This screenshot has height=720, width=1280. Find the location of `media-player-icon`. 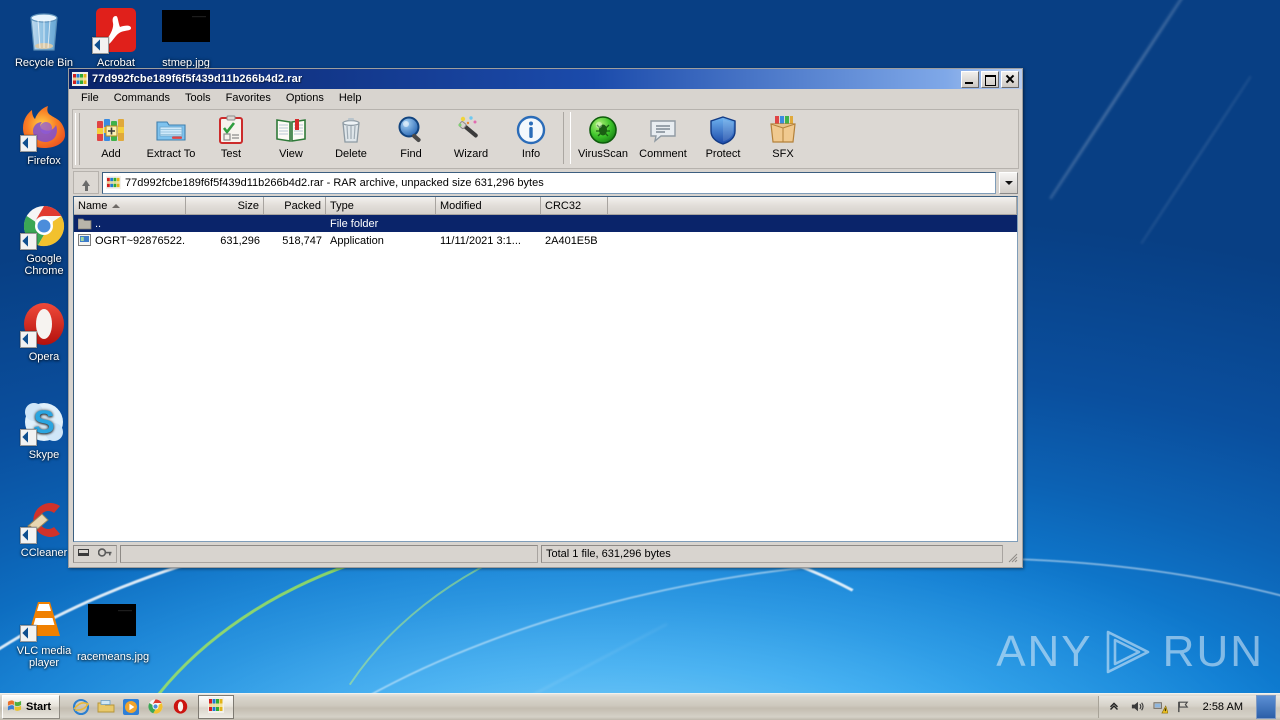

media-player-icon is located at coordinates (131, 709).